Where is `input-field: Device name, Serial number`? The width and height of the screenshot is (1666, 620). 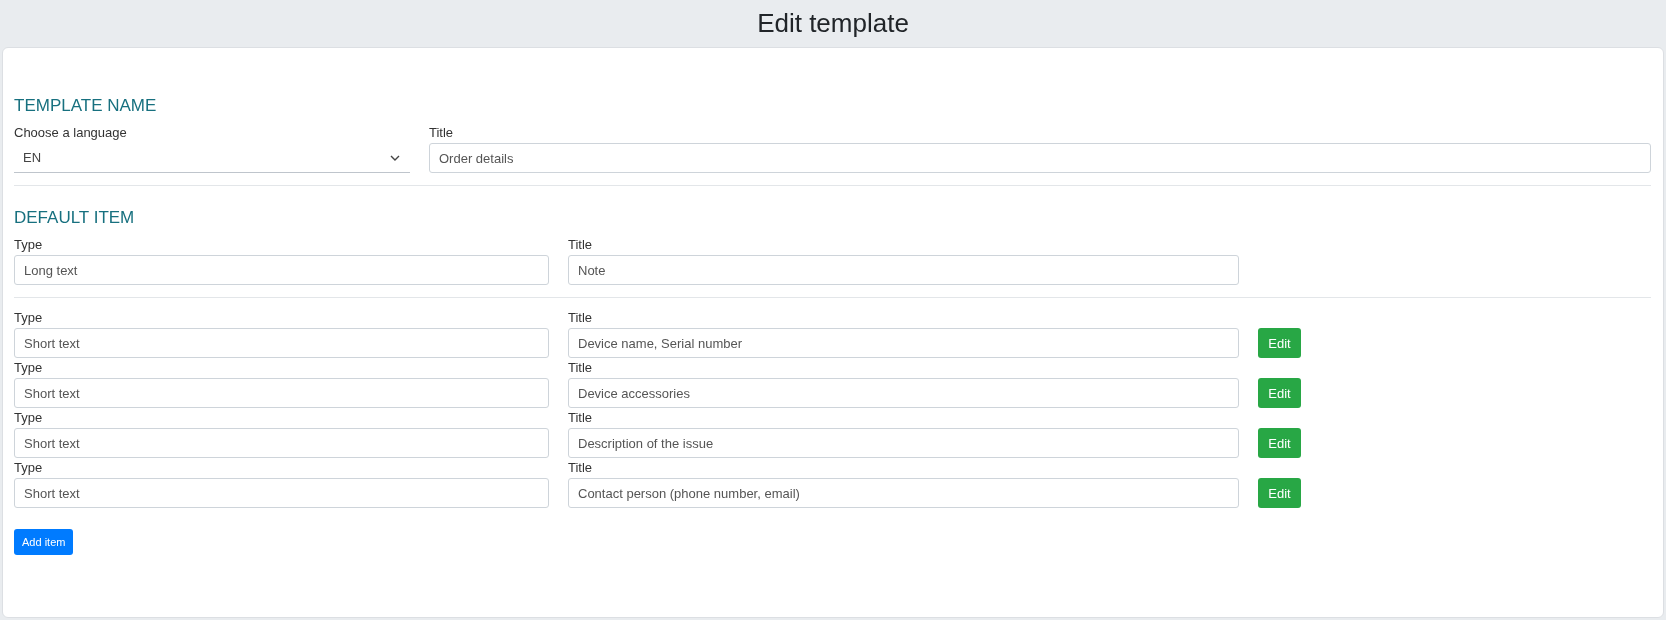
input-field: Device name, Serial number is located at coordinates (903, 343).